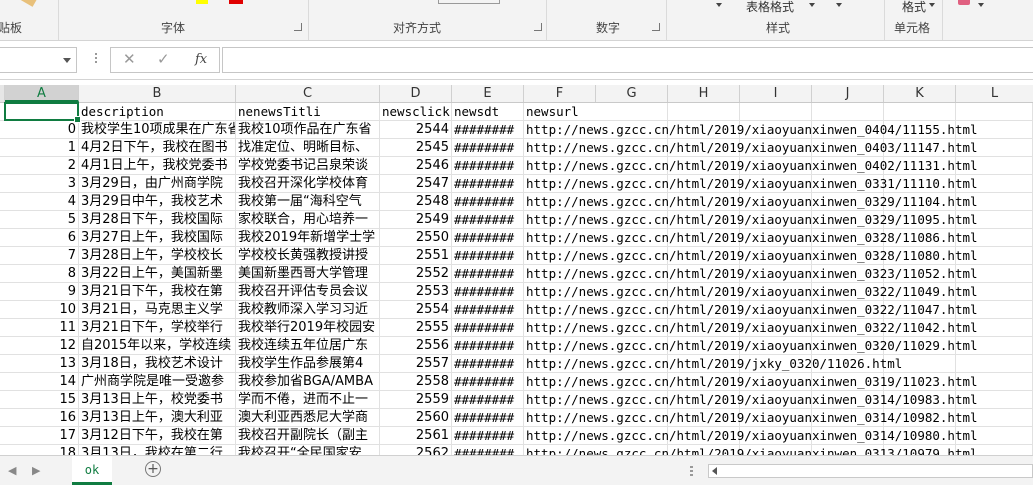 This screenshot has height=485, width=1033. Describe the element at coordinates (308, 147) in the screenshot. I see `cell-c: 找准定位、明晰目标、` at that location.